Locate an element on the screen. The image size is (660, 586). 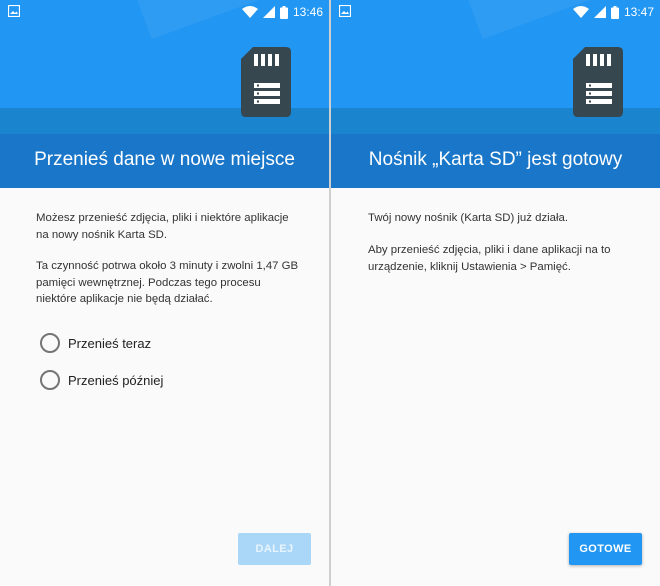
option-label: Przenieś później is located at coordinates (116, 380).